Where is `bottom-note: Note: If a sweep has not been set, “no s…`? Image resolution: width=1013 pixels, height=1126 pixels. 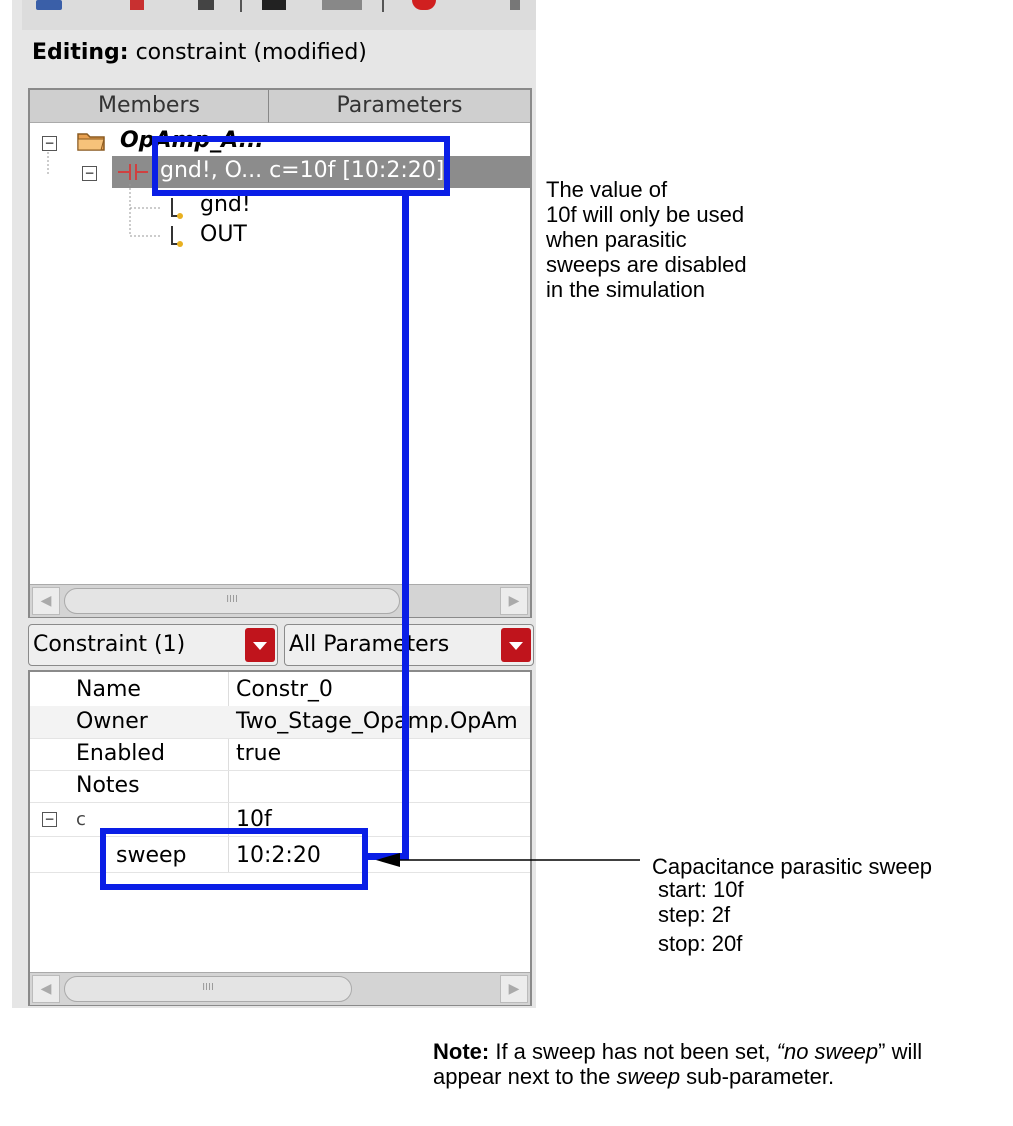 bottom-note: Note: If a sweep has not been set, “no s… is located at coordinates (677, 1064).